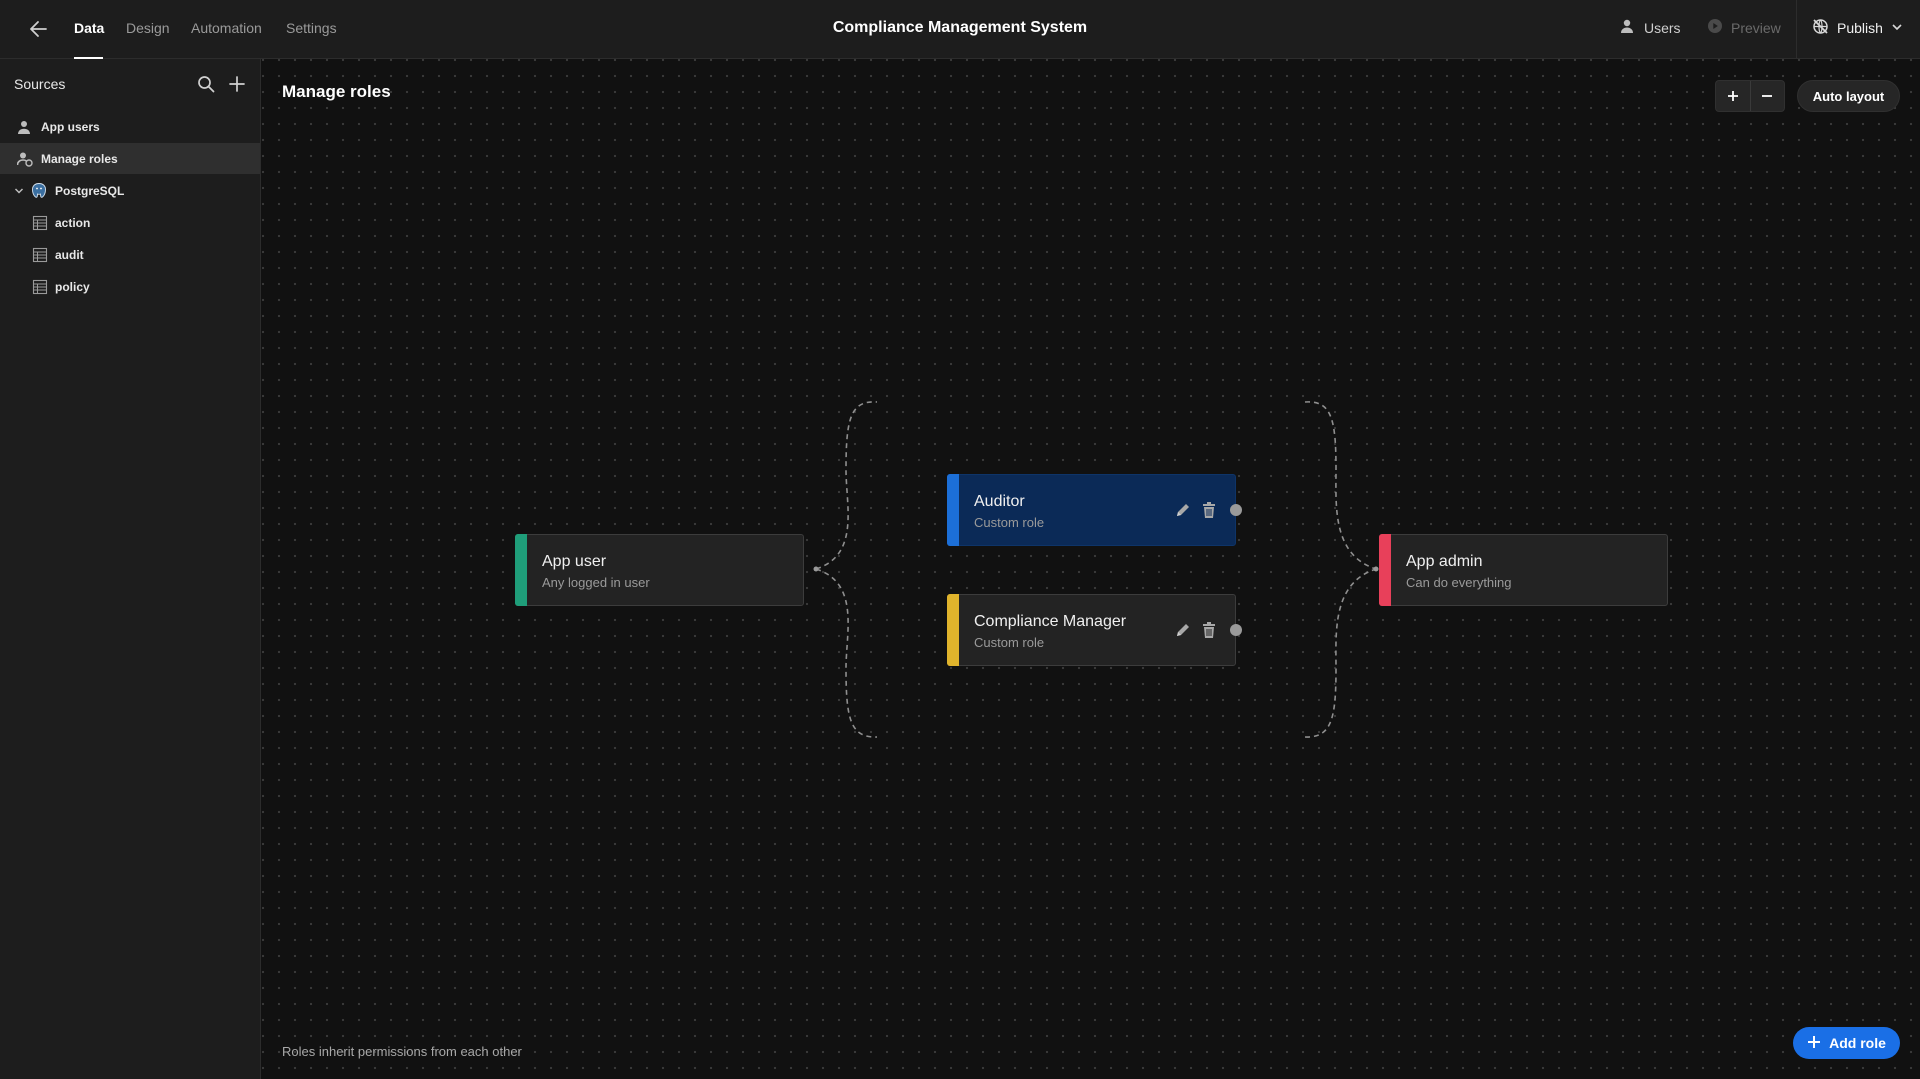 The image size is (1920, 1079). What do you see at coordinates (574, 561) in the screenshot?
I see `role-name: App user` at bounding box center [574, 561].